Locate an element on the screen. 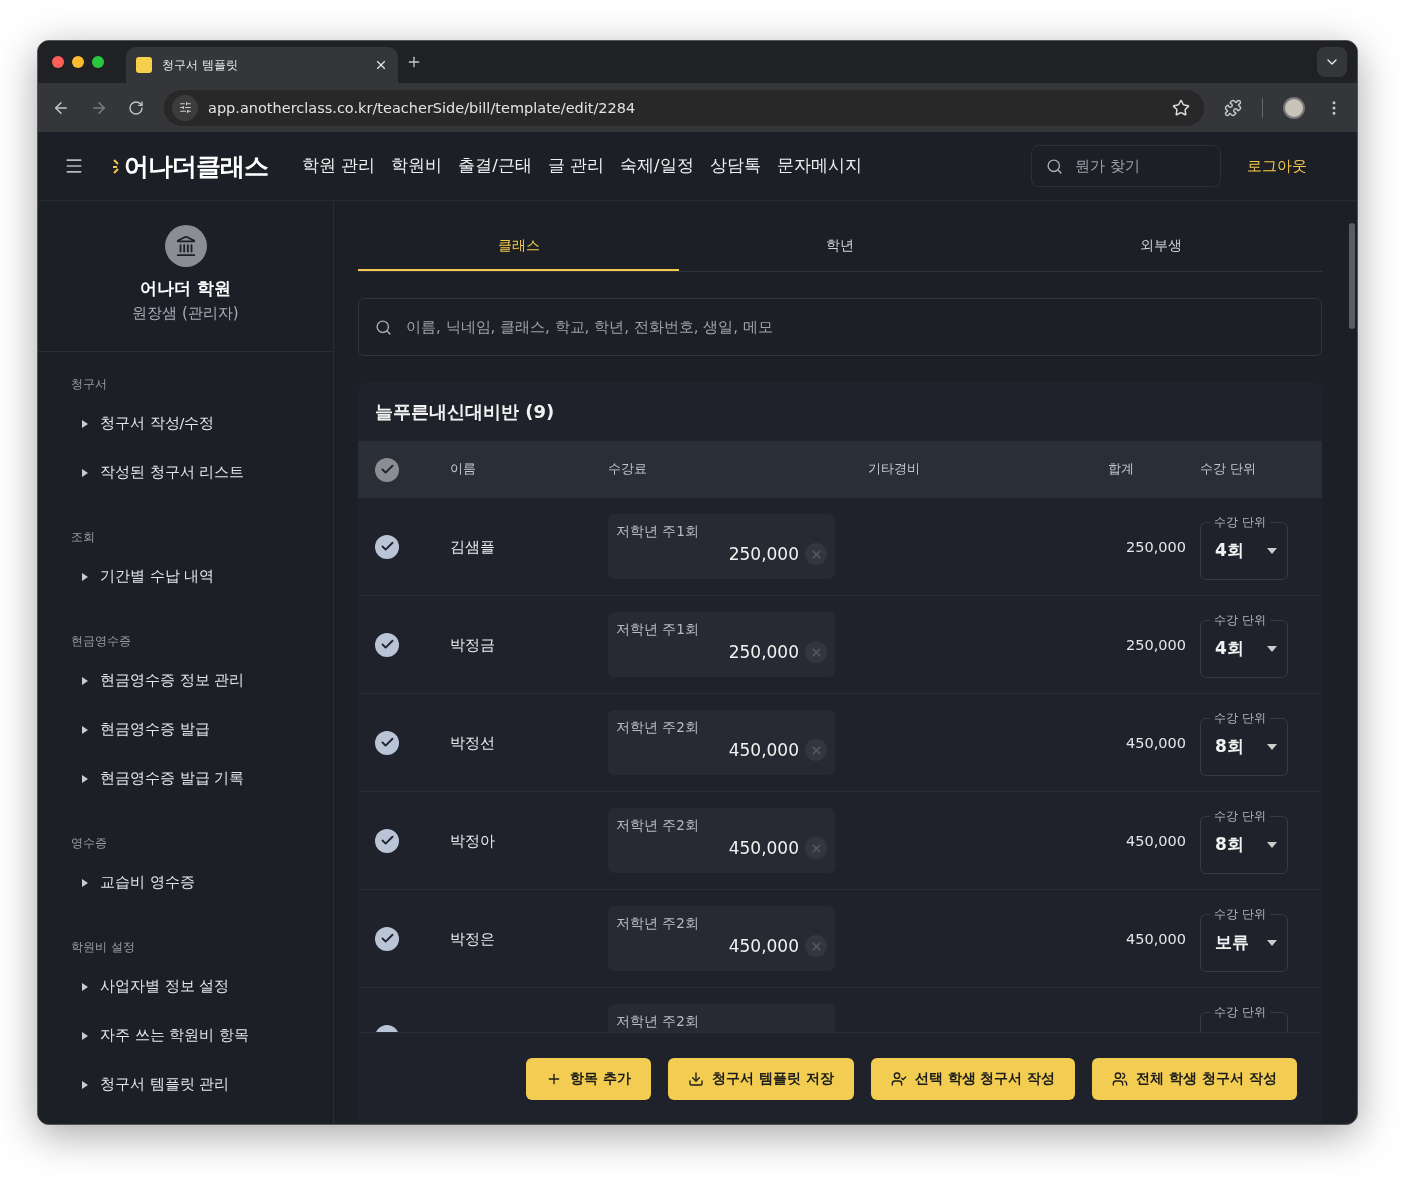 This screenshot has width=1420, height=1188. section-title: 현금영수증 is located at coordinates (101, 641).